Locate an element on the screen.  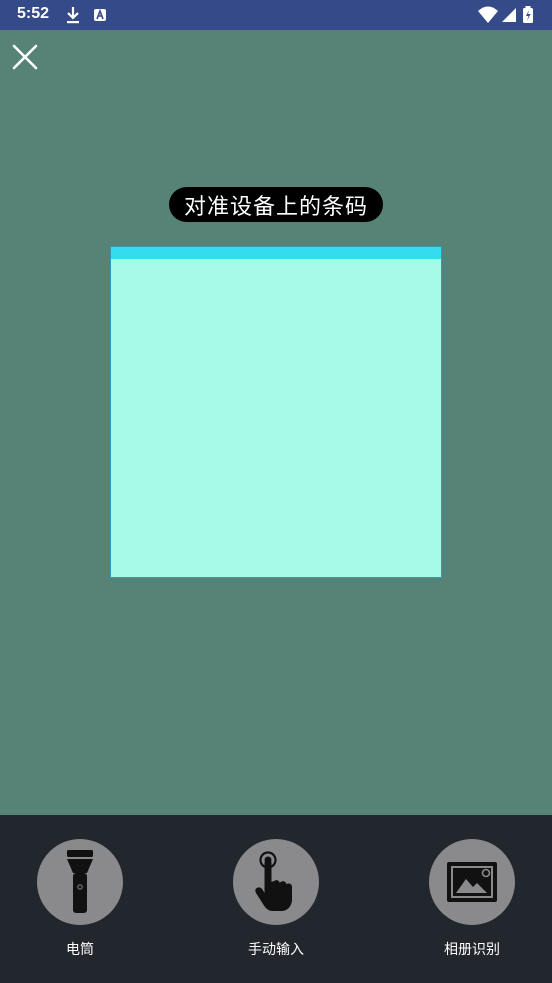
battery-charging-icon is located at coordinates (528, 14).